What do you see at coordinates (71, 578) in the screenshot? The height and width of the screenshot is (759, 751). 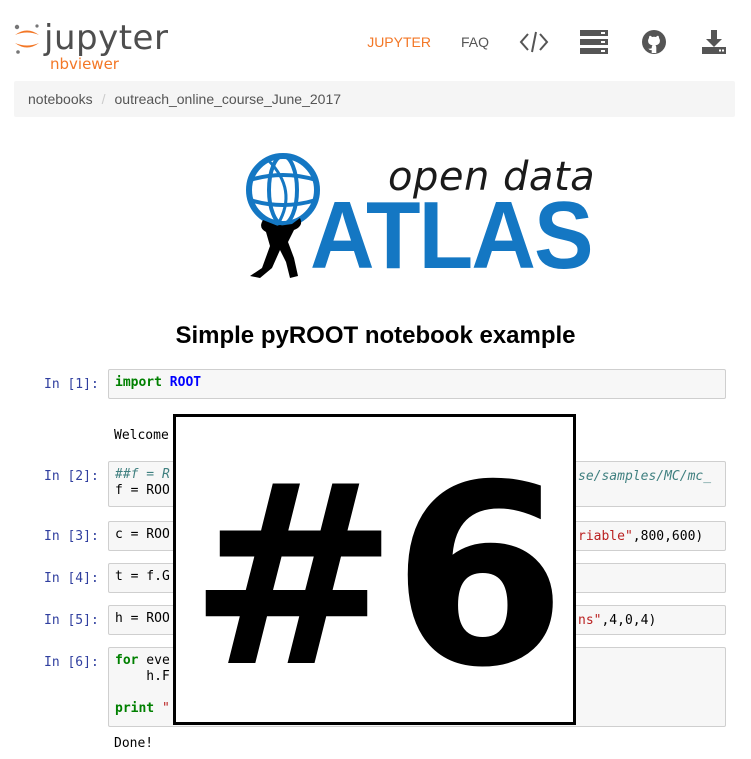 I see `cell-prompt: In [4]:` at bounding box center [71, 578].